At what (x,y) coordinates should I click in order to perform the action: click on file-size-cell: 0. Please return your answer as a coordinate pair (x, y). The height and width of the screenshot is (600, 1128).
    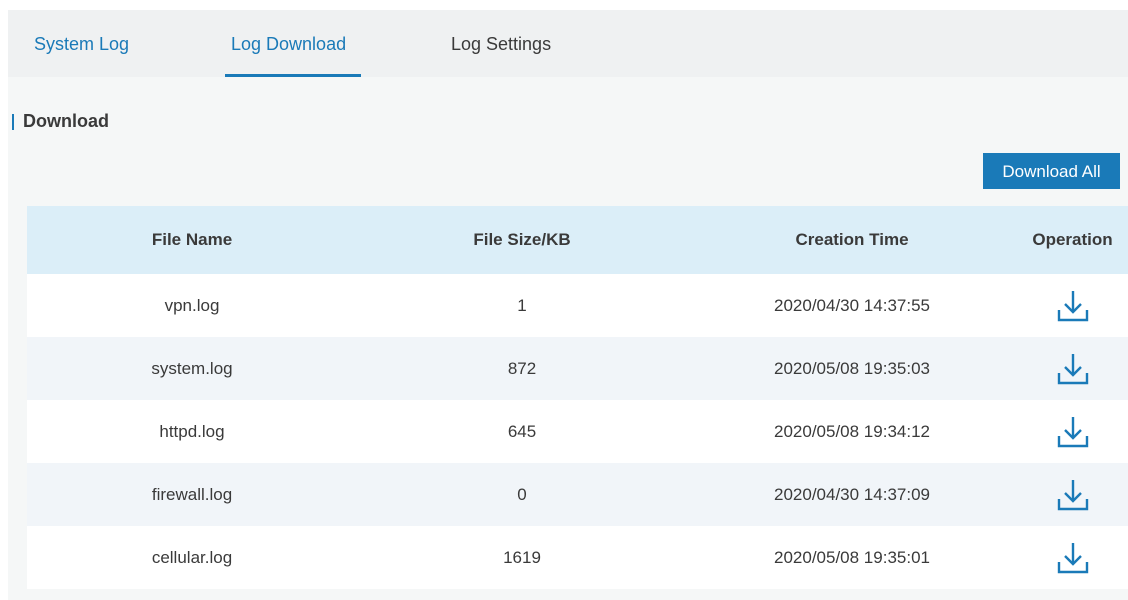
    Looking at the image, I should click on (522, 494).